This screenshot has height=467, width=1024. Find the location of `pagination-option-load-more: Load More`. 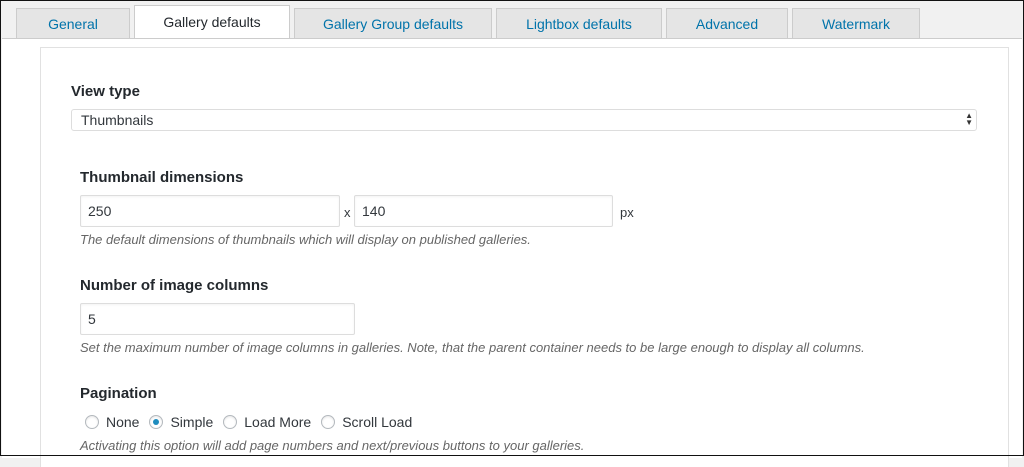

pagination-option-load-more: Load More is located at coordinates (267, 422).